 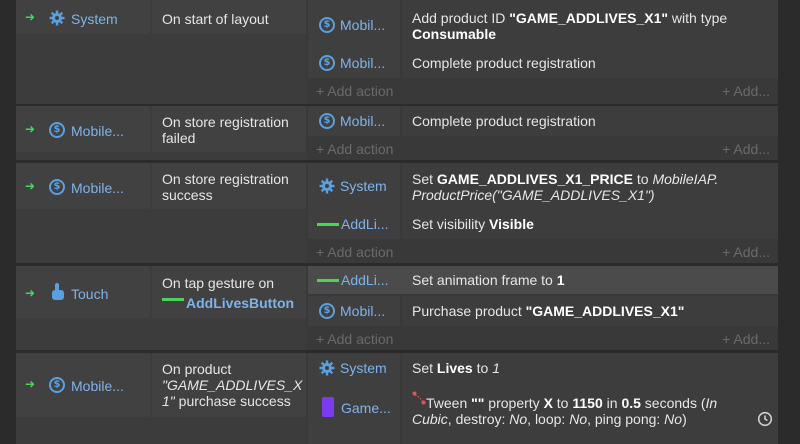 What do you see at coordinates (590, 224) in the screenshot?
I see `action-text-cell: Set visibility Visible` at bounding box center [590, 224].